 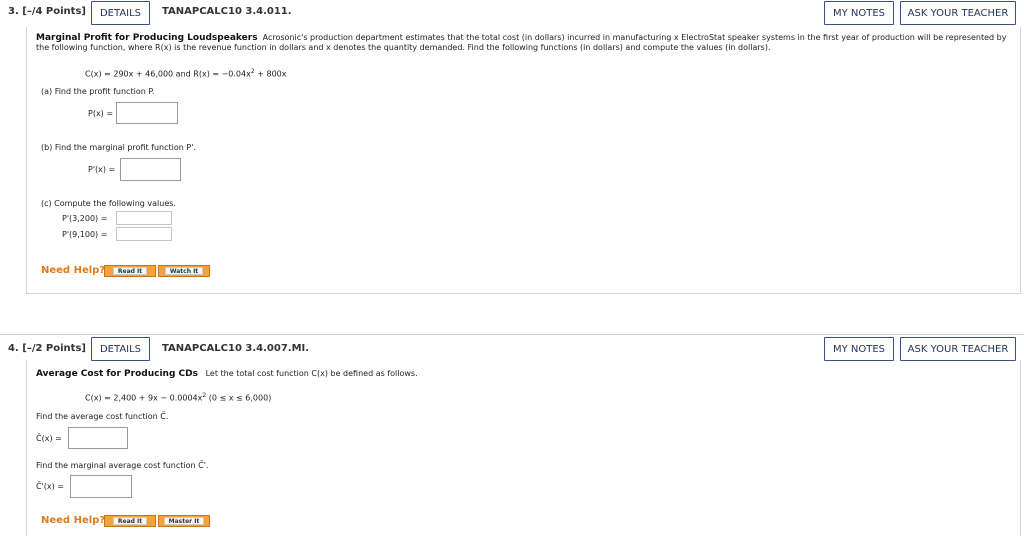 I want to click on question-number: 3., so click(x=13, y=11).